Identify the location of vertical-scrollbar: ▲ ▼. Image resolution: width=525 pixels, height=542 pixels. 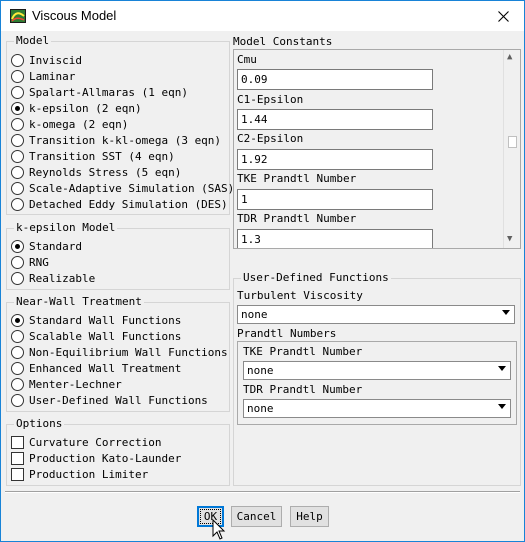
(511, 149).